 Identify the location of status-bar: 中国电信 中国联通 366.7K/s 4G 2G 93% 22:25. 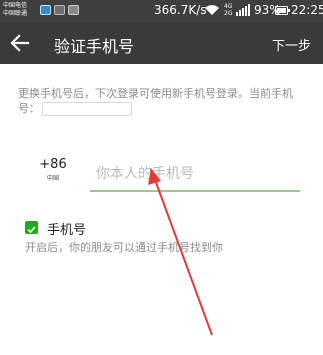
(161, 11).